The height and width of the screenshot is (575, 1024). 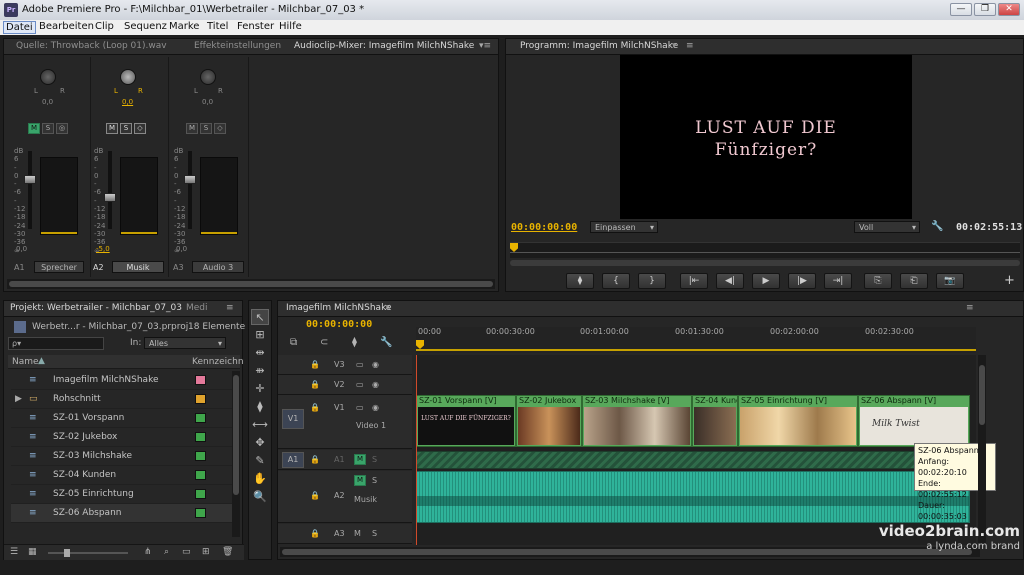 What do you see at coordinates (674, 46) in the screenshot?
I see `program-tab-dropdown-icon: ▾` at bounding box center [674, 46].